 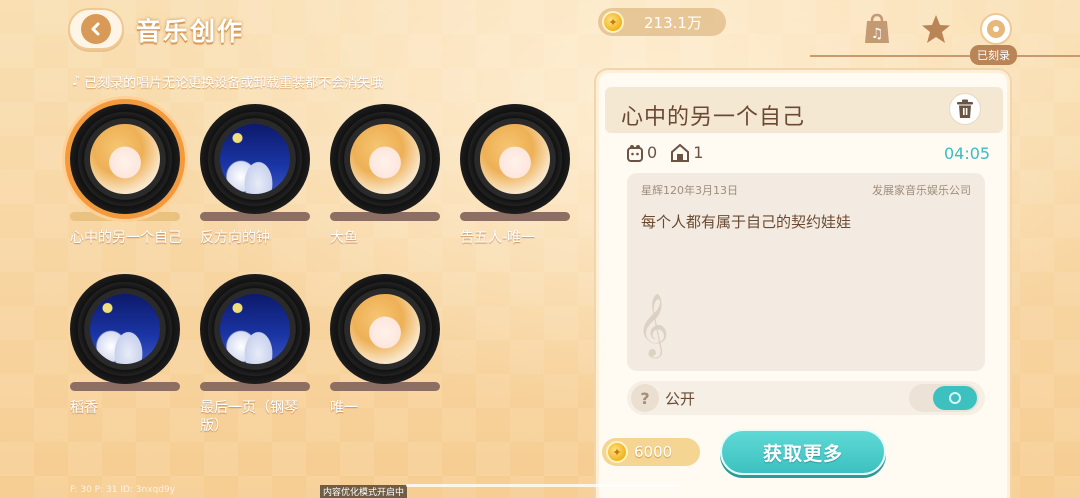 What do you see at coordinates (653, 452) in the screenshot?
I see `price-value: 6000` at bounding box center [653, 452].